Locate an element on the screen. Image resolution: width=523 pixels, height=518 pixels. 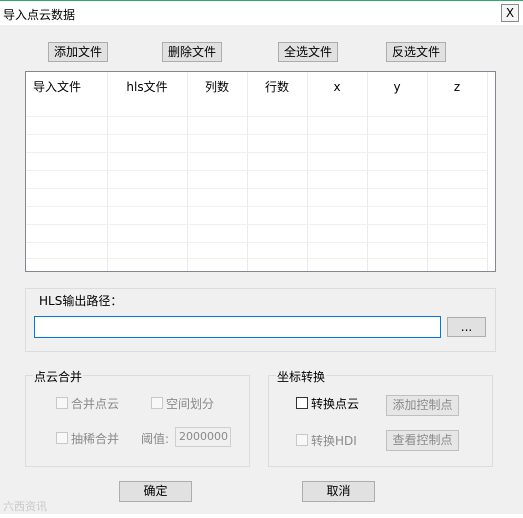
column-header-rows: 行数 is located at coordinates (277, 87).